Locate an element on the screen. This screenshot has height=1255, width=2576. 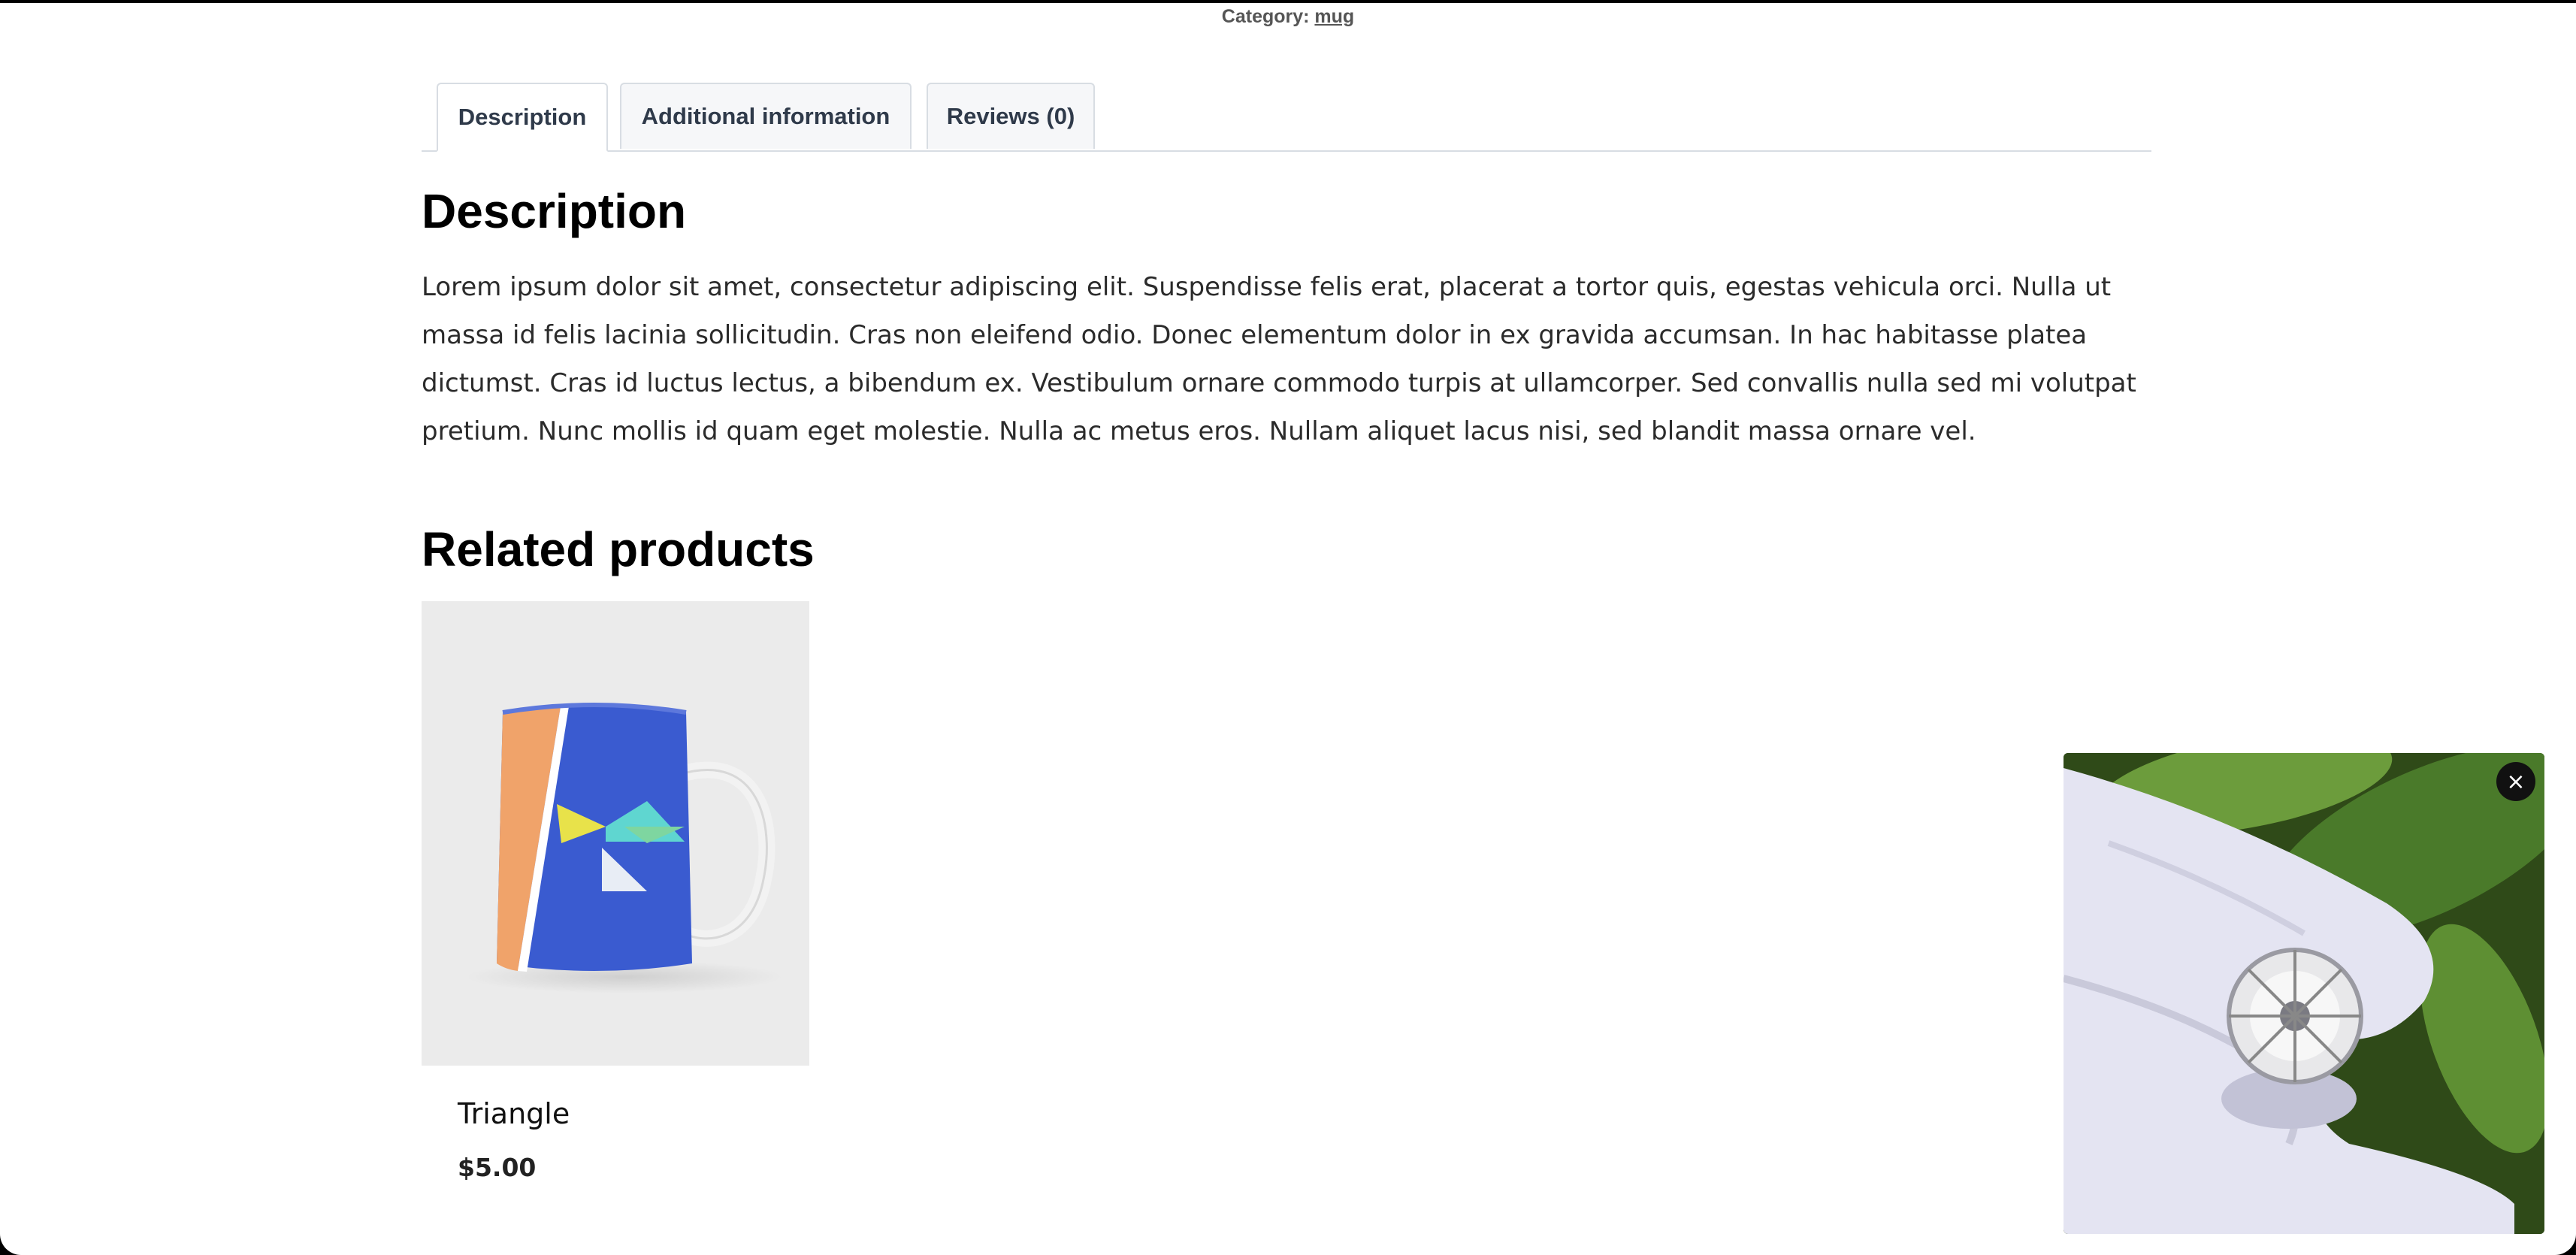
product-name: Triangle is located at coordinates (514, 1113).